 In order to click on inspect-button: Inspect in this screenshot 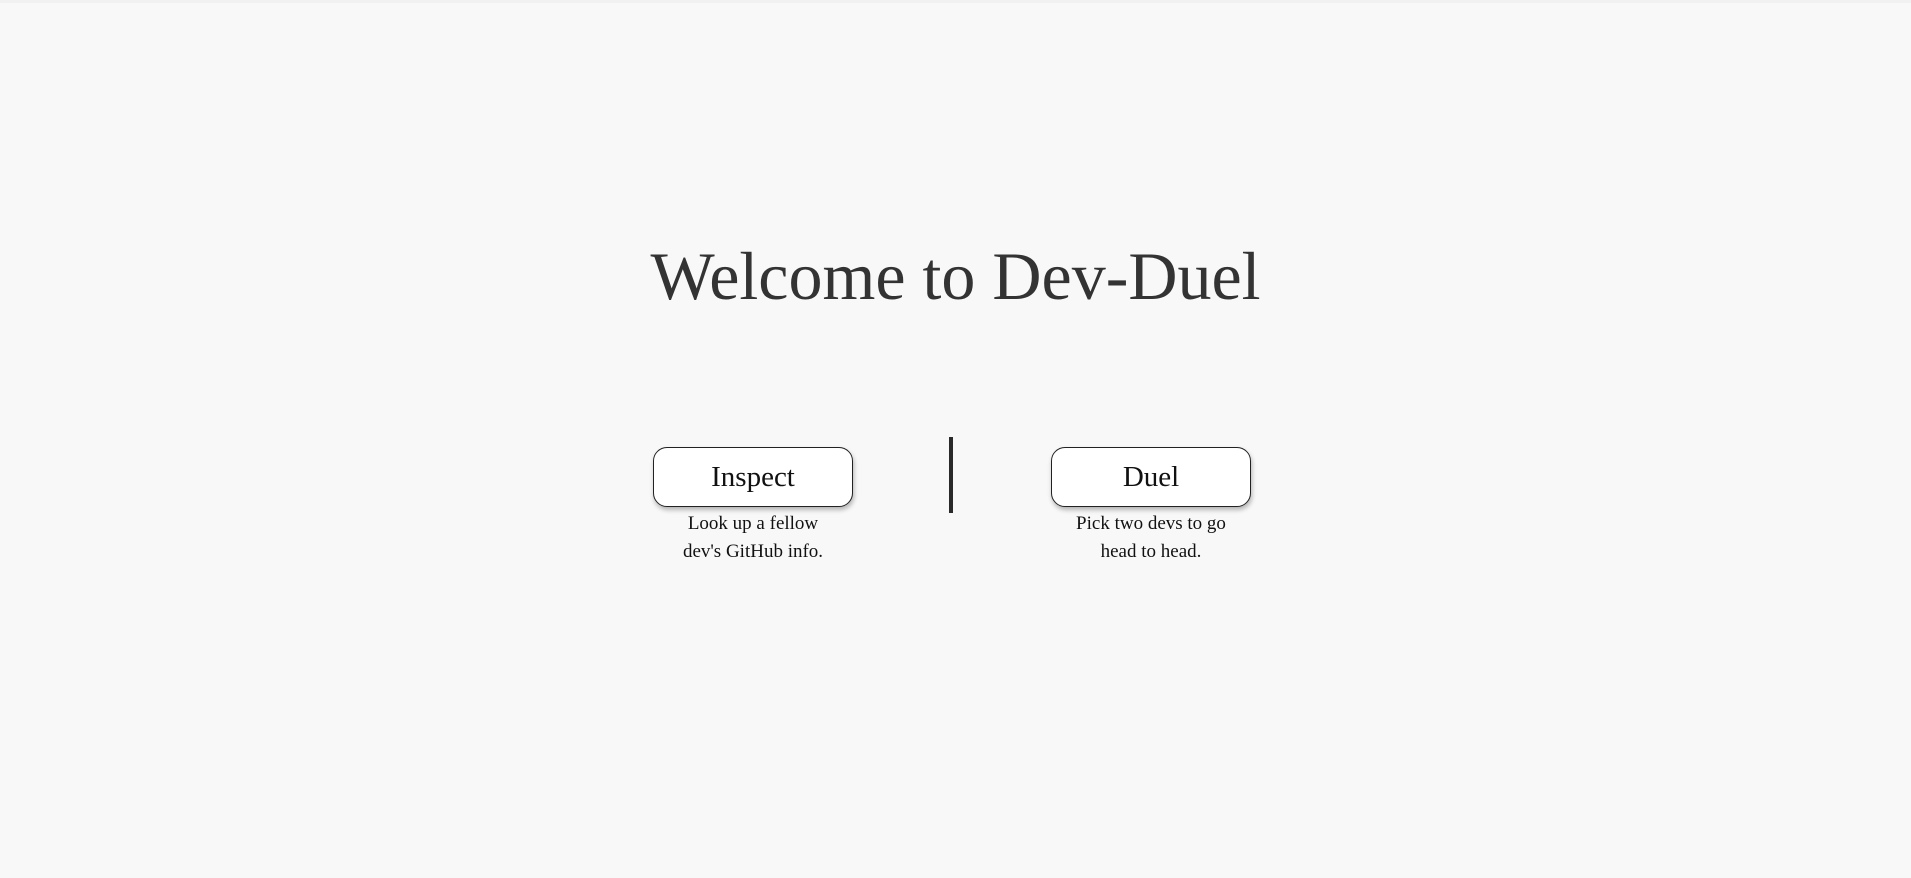, I will do `click(753, 477)`.